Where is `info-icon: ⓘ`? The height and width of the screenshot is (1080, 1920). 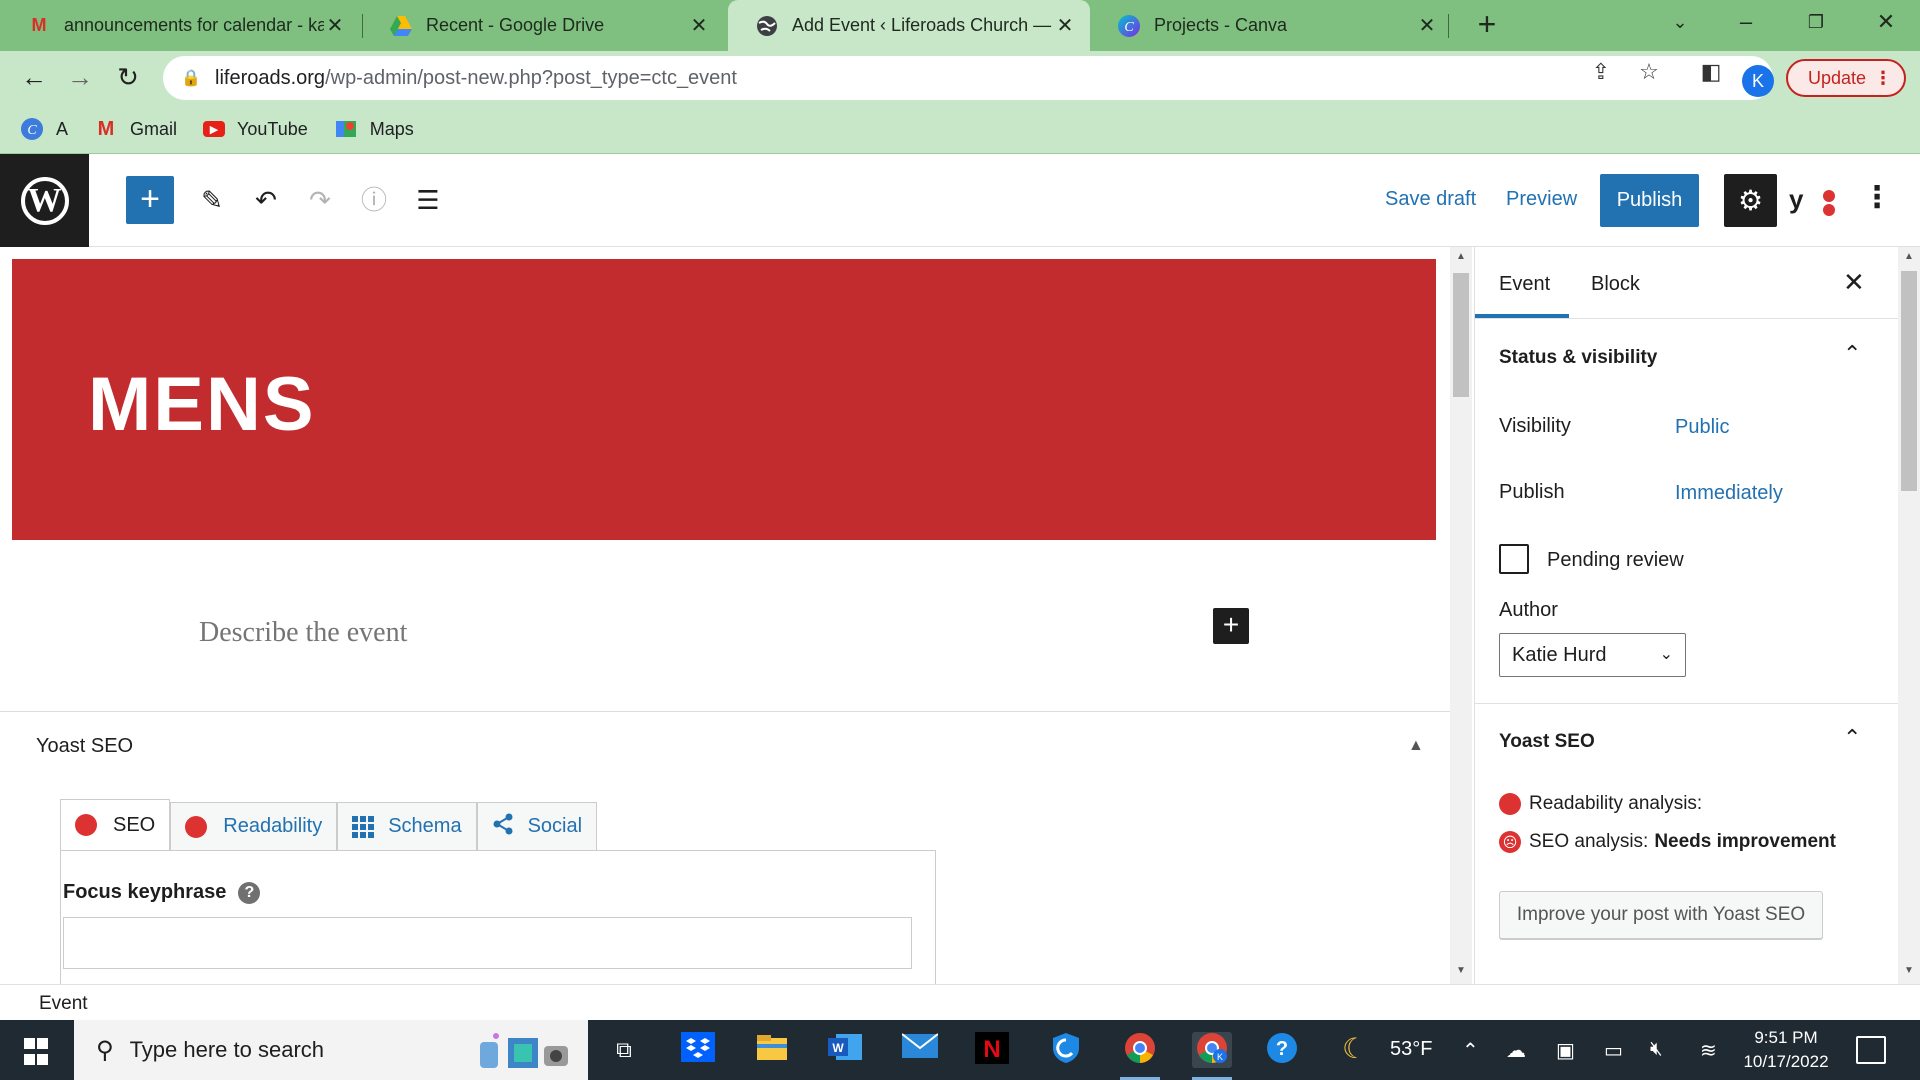 info-icon: ⓘ is located at coordinates (374, 200).